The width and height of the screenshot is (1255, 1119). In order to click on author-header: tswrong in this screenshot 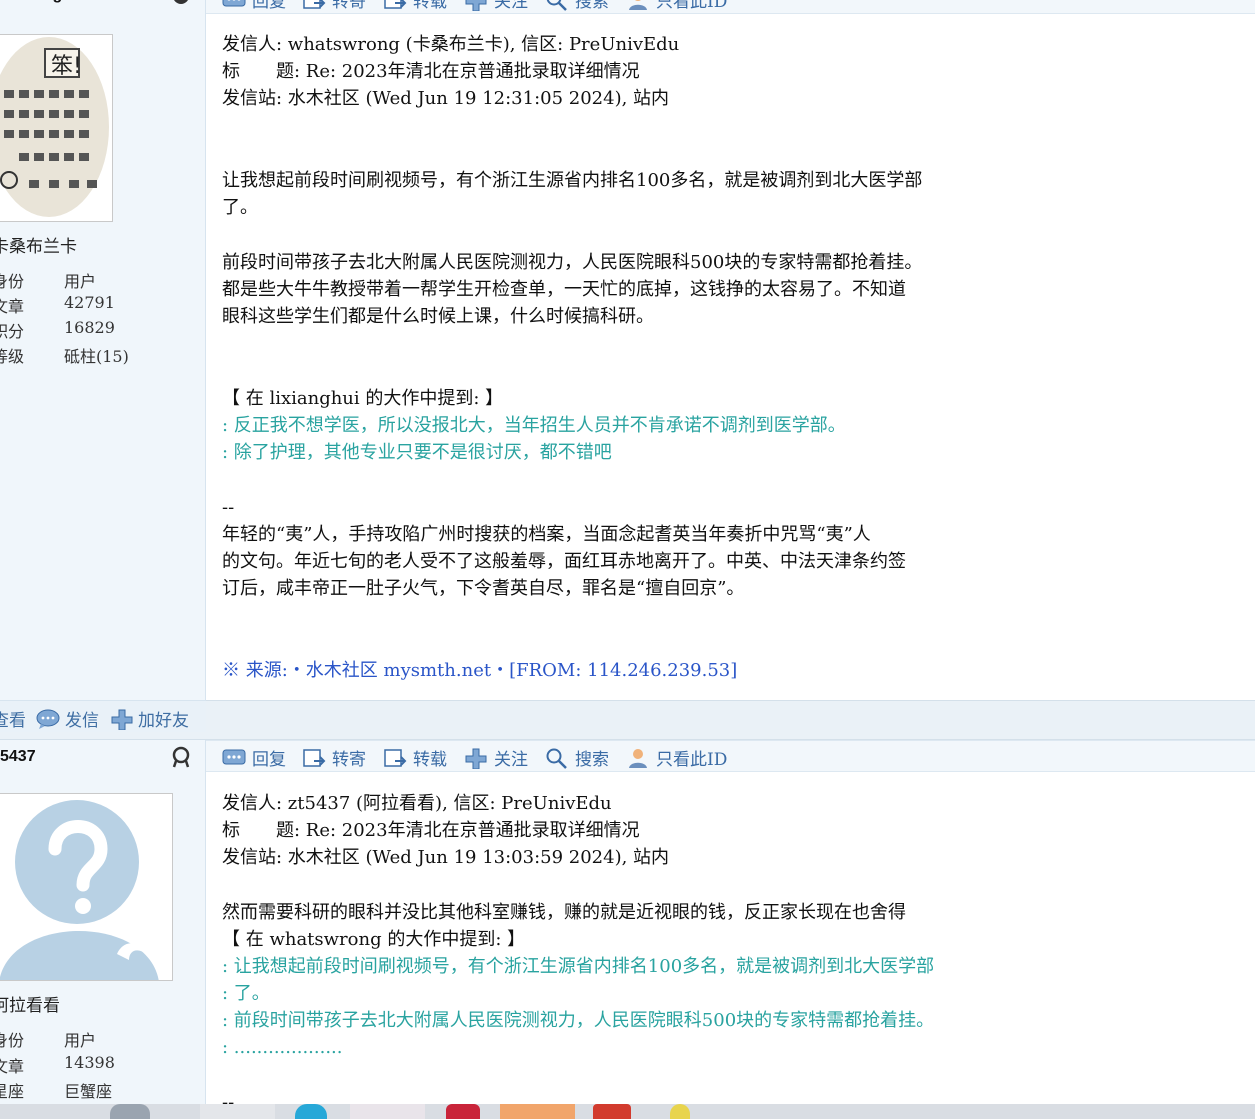, I will do `click(103, 5)`.